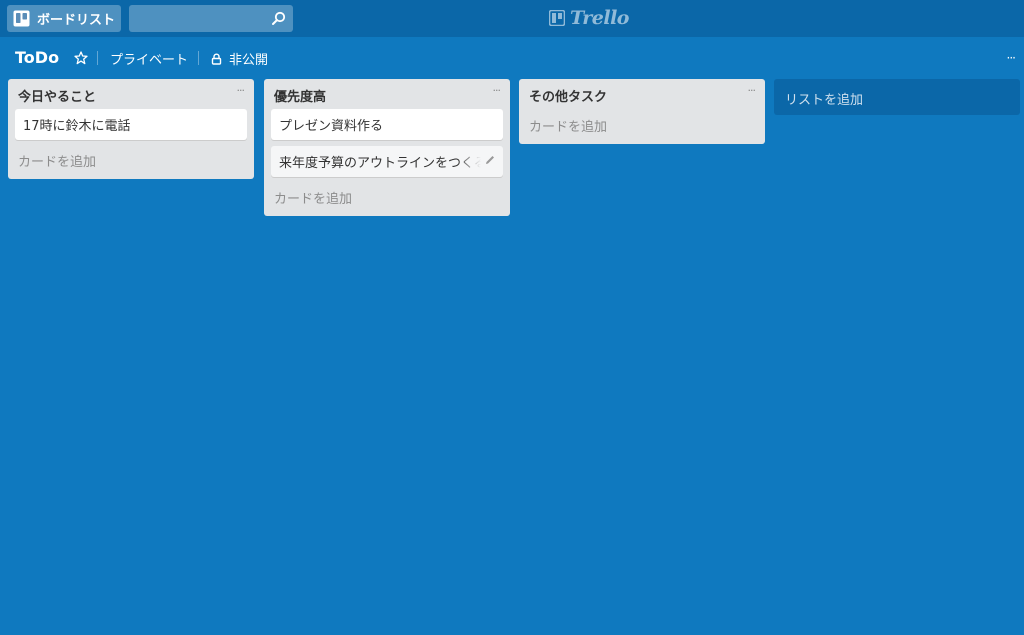  I want to click on lock-icon, so click(216, 59).